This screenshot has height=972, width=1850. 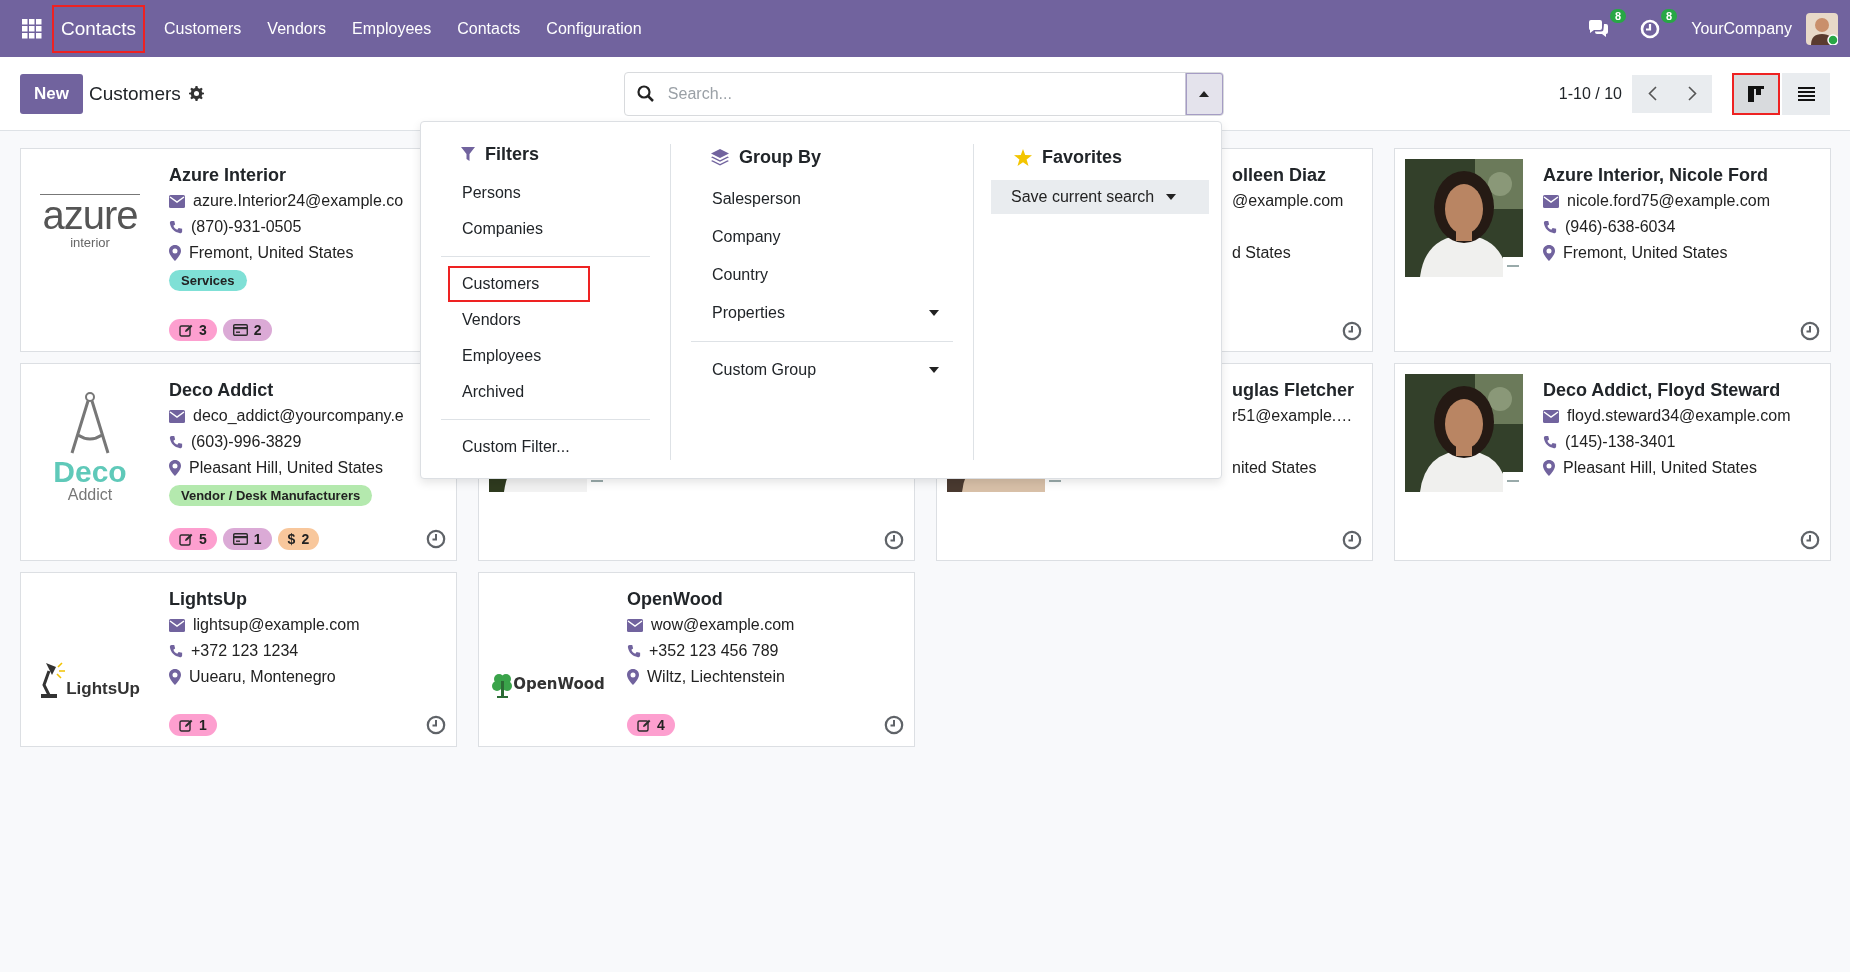 What do you see at coordinates (1288, 201) in the screenshot?
I see `email-text: @example.com` at bounding box center [1288, 201].